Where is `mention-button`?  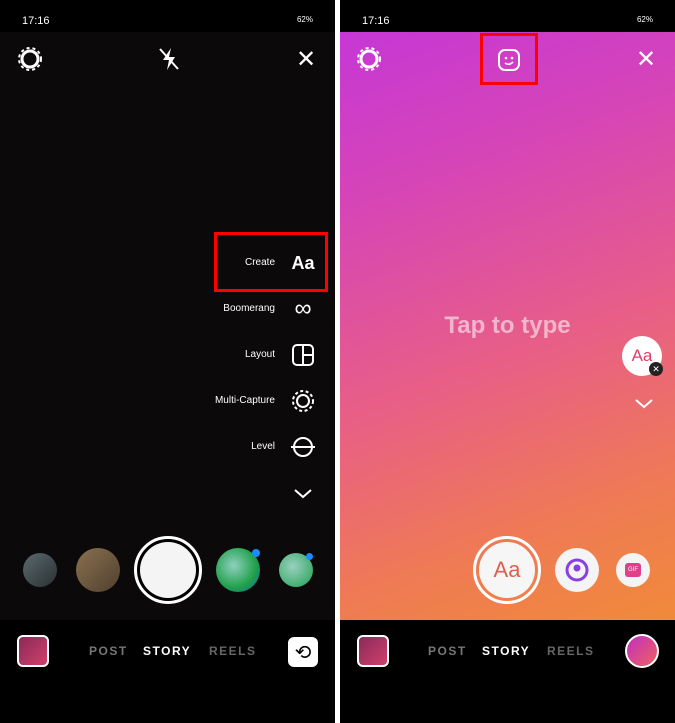
mention-button is located at coordinates (577, 570).